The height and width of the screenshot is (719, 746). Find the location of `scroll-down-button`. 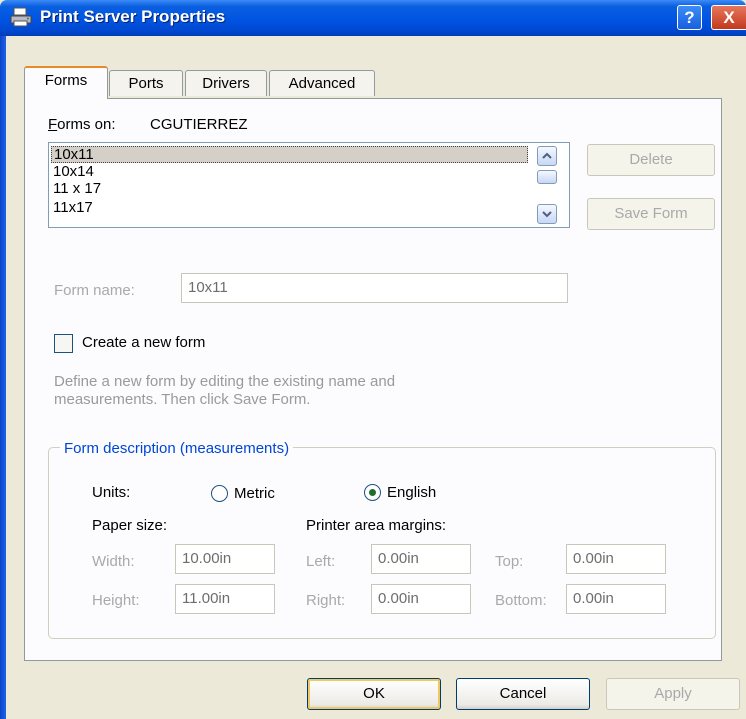

scroll-down-button is located at coordinates (547, 214).